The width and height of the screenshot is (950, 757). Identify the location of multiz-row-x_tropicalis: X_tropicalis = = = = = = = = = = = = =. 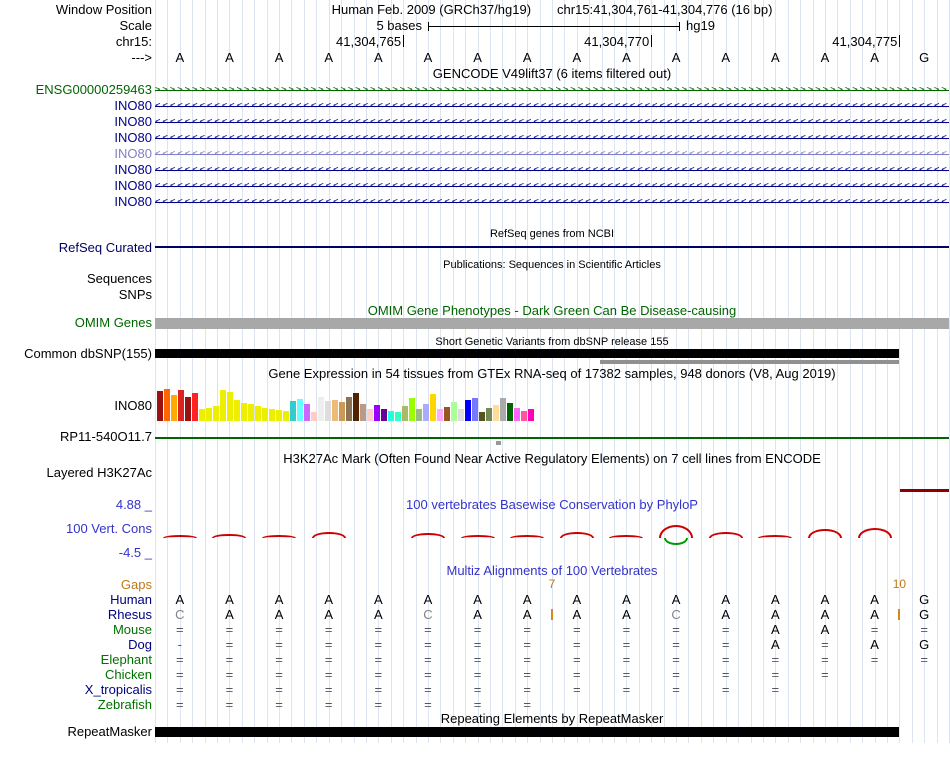
(475, 689).